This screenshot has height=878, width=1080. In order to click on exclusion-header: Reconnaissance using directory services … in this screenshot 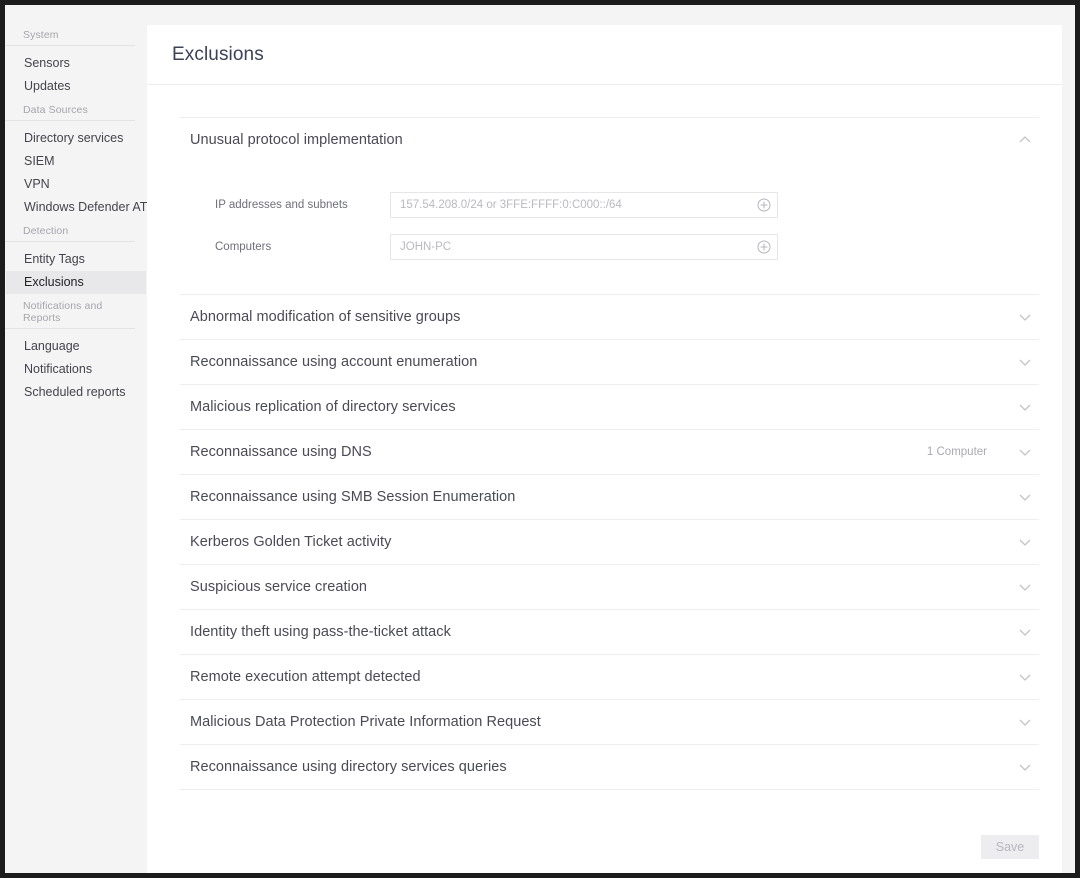, I will do `click(609, 767)`.